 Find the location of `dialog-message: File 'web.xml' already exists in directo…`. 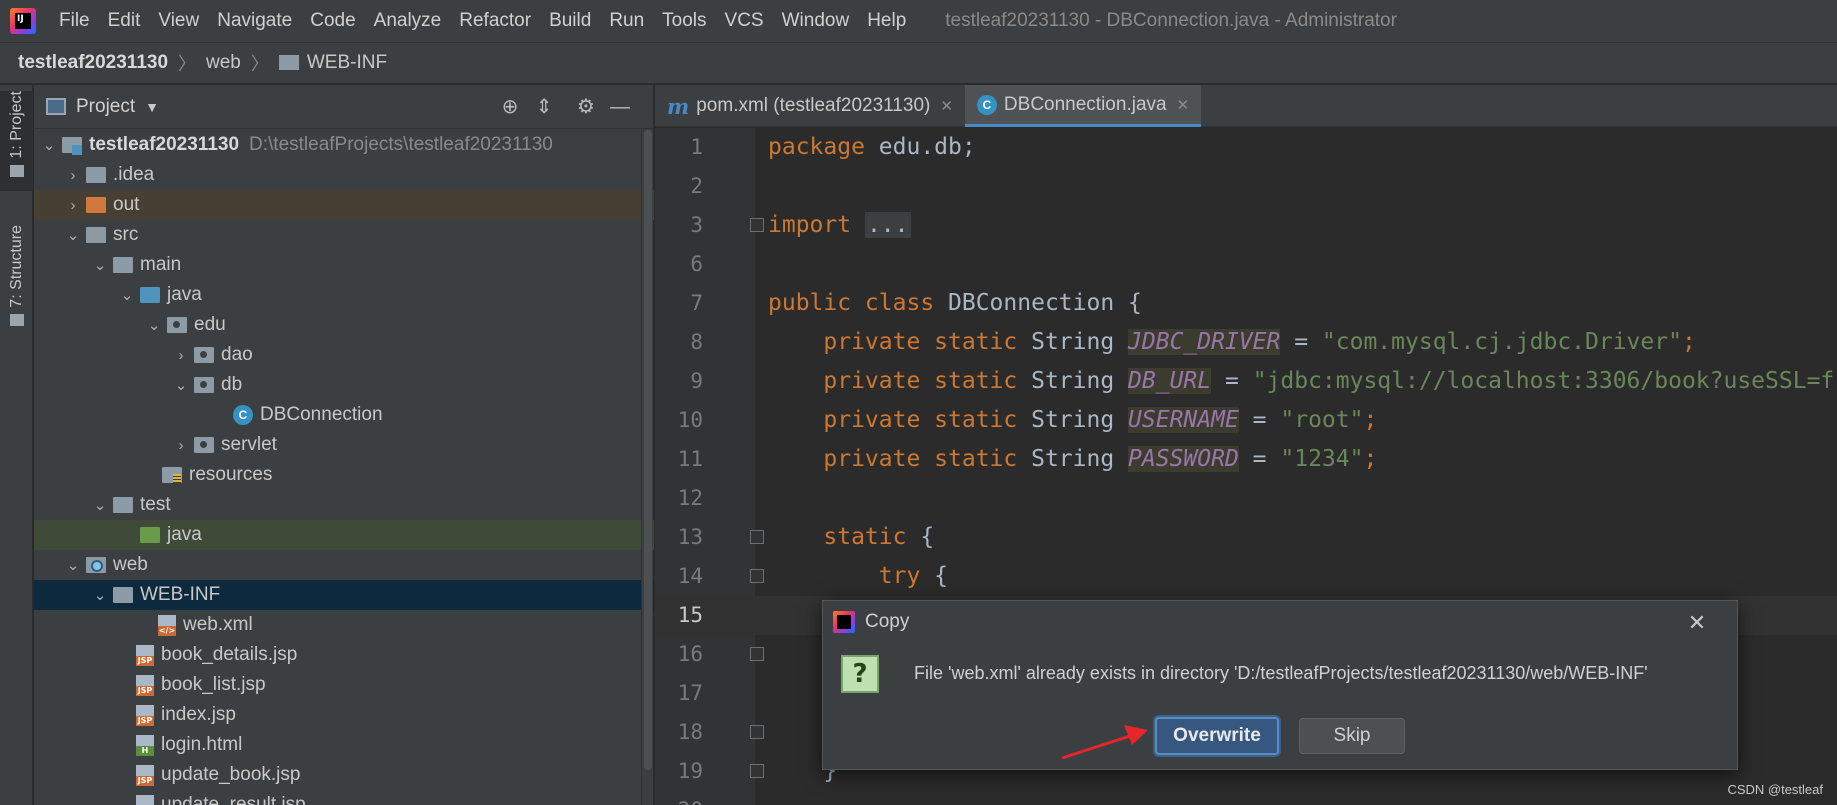

dialog-message: File 'web.xml' already exists in directo… is located at coordinates (1281, 673).